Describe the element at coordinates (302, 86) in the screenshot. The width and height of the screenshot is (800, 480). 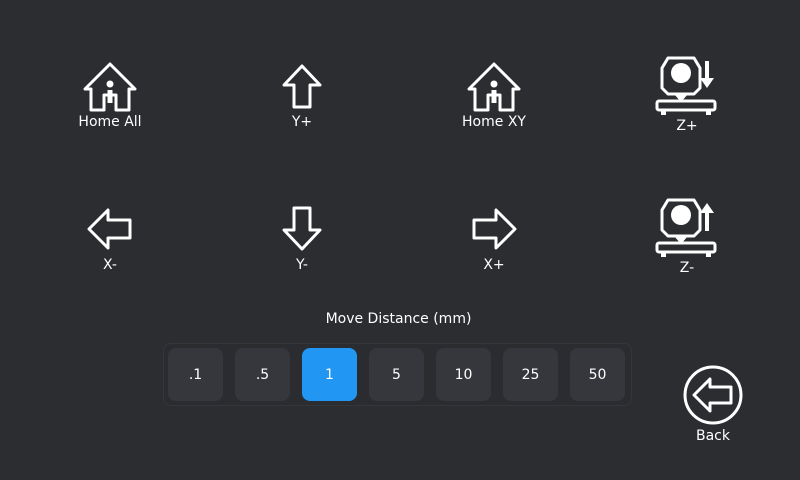
I see `arrow-up-icon` at that location.